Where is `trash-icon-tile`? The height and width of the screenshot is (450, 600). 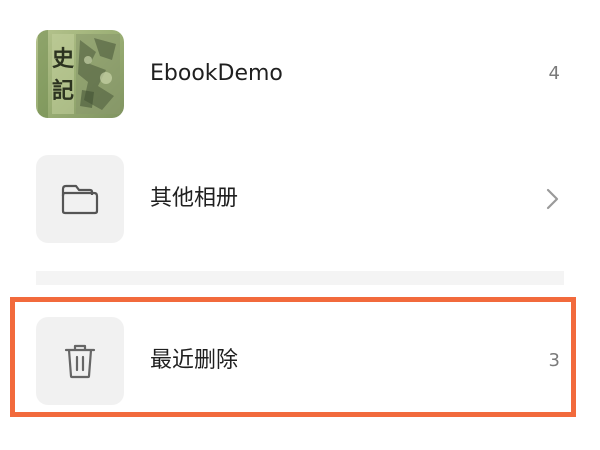 trash-icon-tile is located at coordinates (80, 361).